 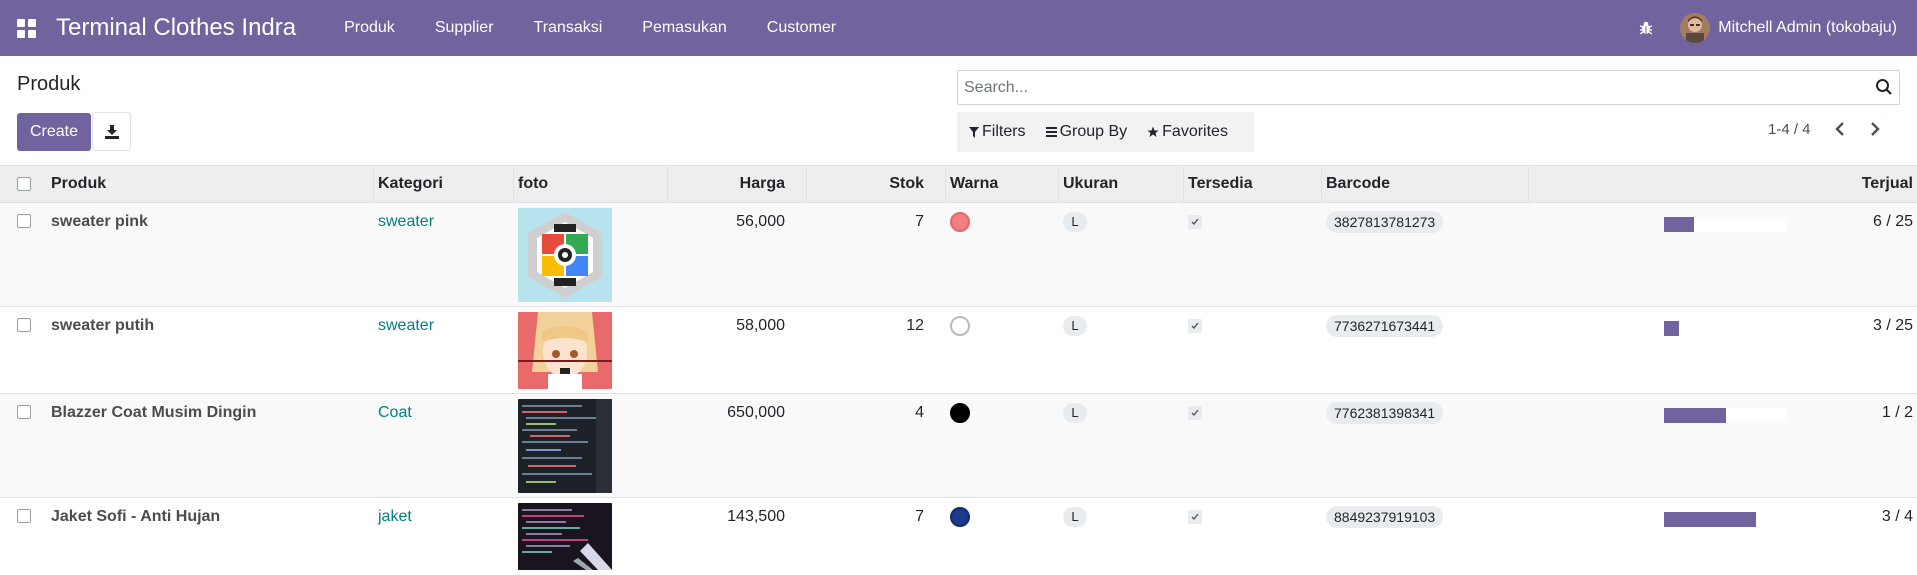 I want to click on column-header-barcode: Barcode, so click(x=1358, y=184).